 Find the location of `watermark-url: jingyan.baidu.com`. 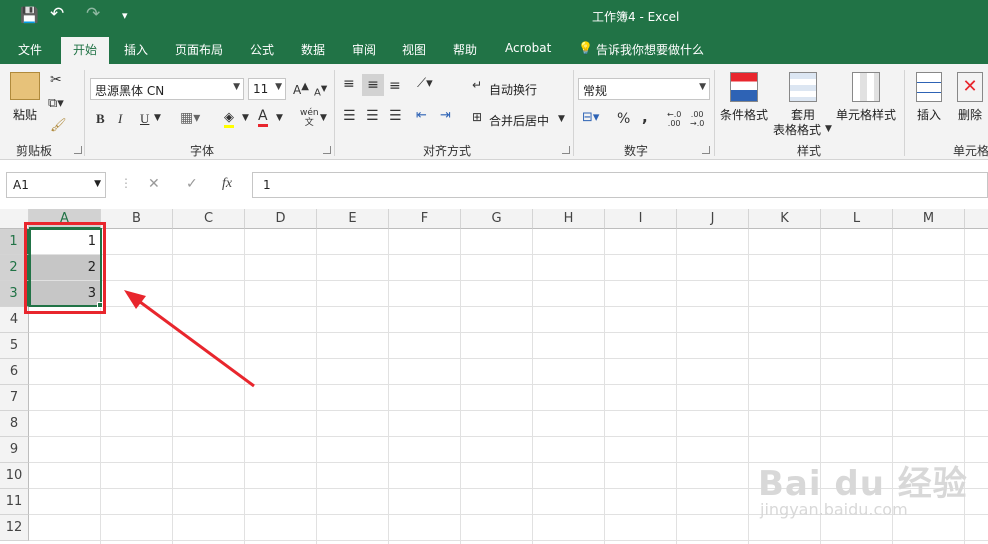

watermark-url: jingyan.baidu.com is located at coordinates (834, 509).